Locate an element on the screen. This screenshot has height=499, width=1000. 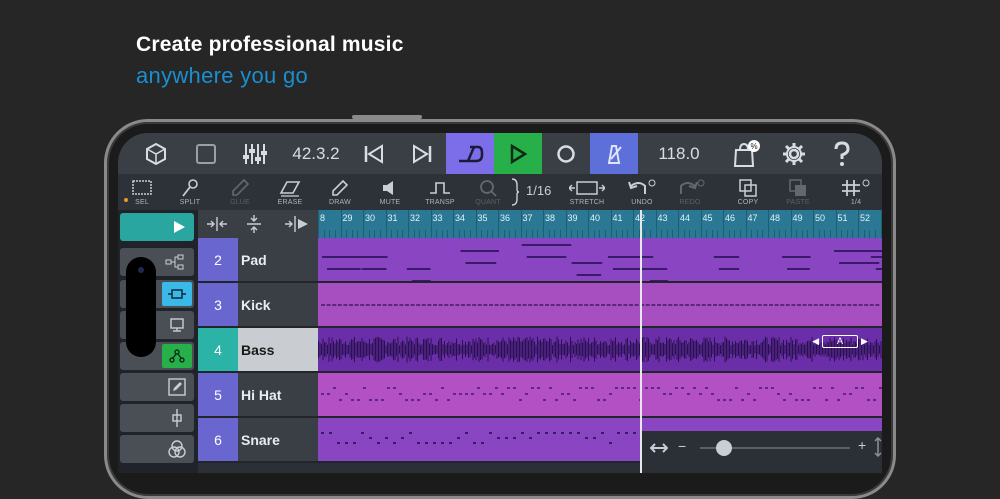
loop-icon is located at coordinates (470, 153).